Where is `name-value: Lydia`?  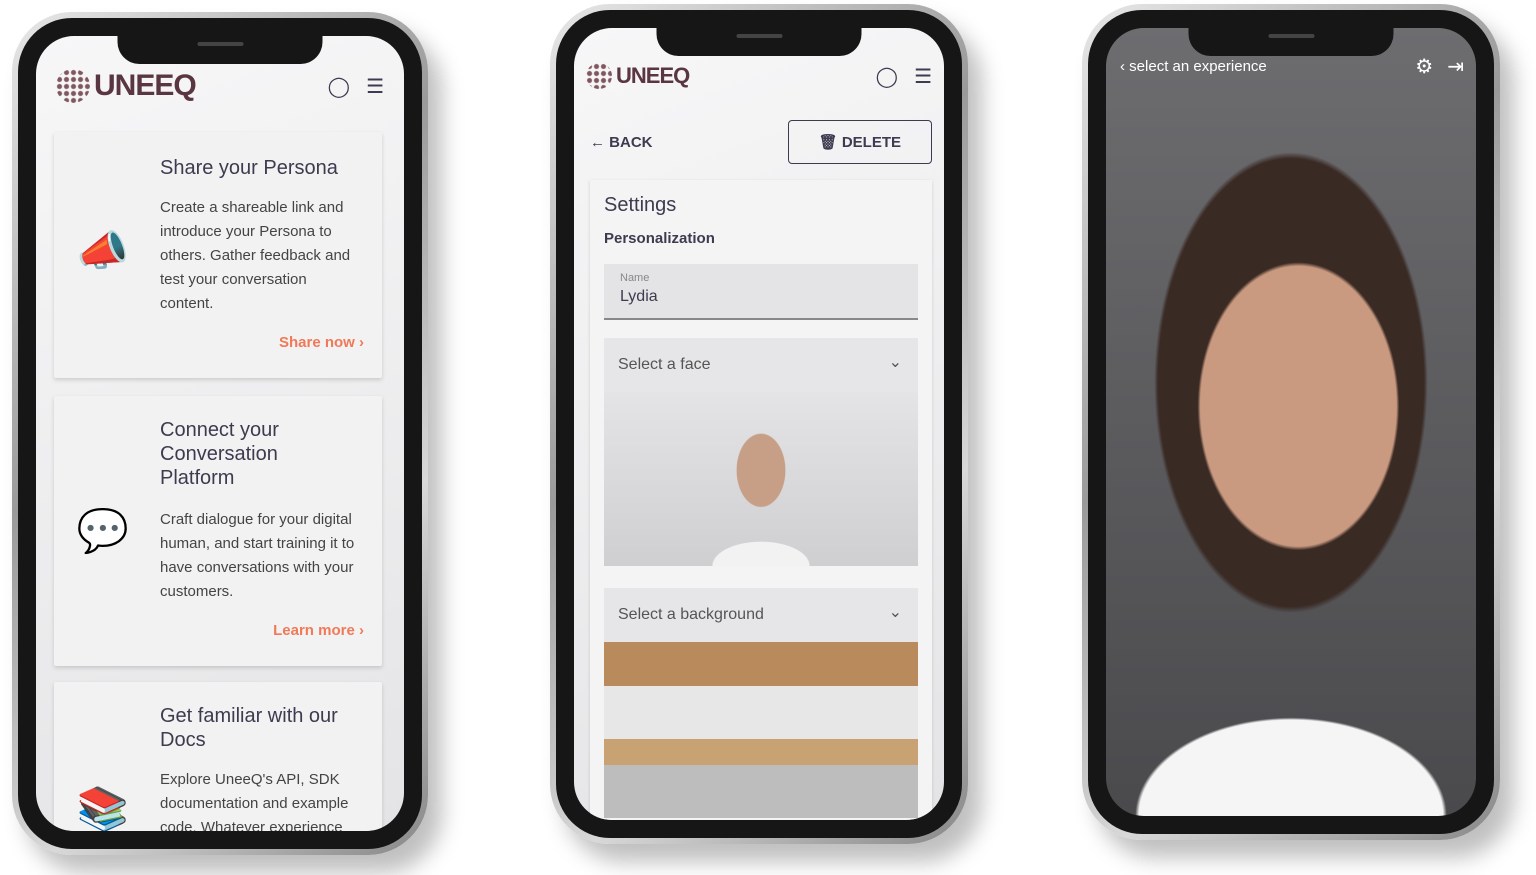 name-value: Lydia is located at coordinates (639, 296).